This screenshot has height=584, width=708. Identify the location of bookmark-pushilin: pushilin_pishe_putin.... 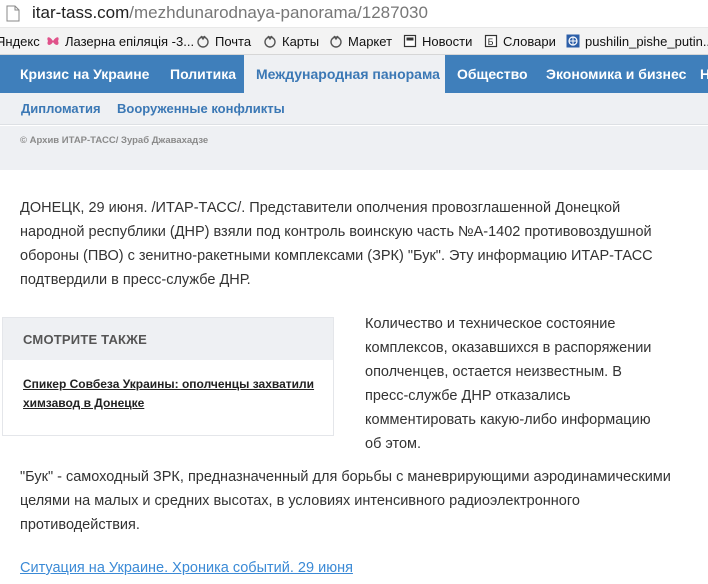
(637, 41).